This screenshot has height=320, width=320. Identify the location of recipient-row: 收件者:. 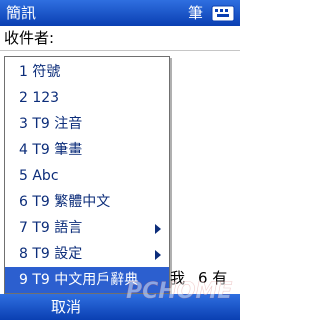
(120, 38).